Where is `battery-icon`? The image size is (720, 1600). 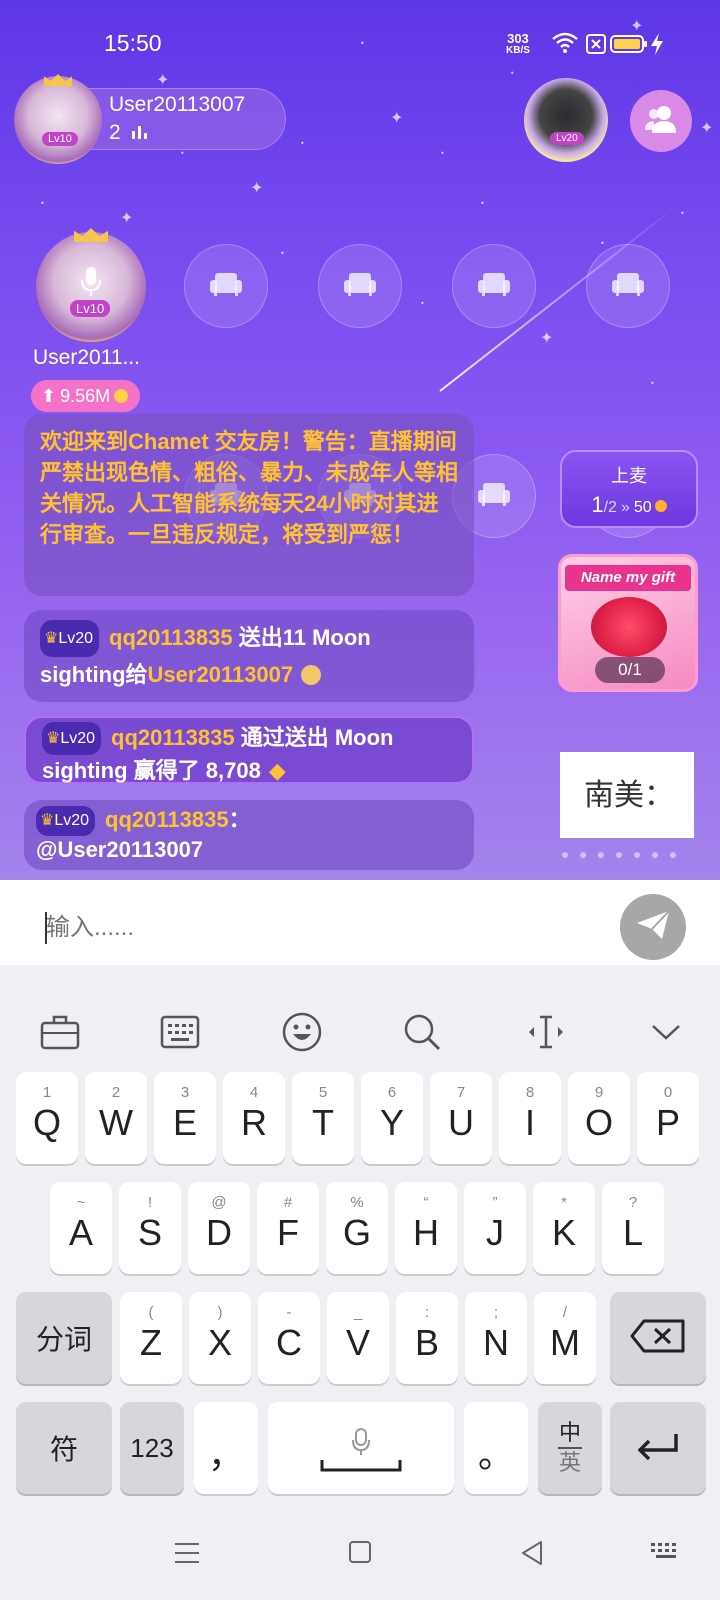
battery-icon is located at coordinates (629, 46).